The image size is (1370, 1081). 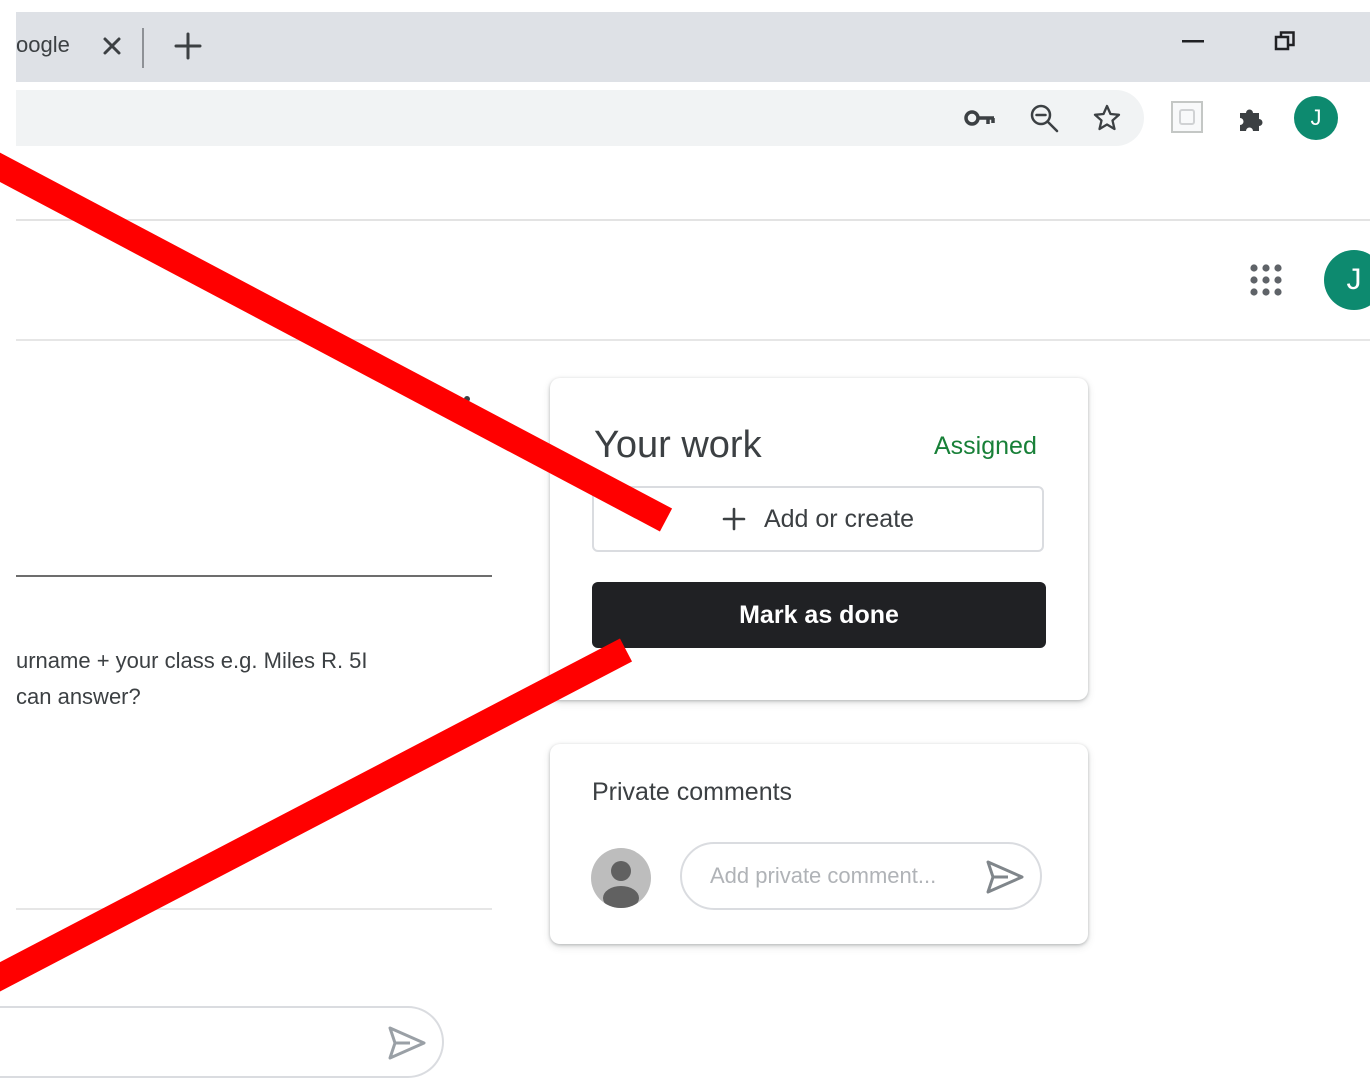 I want to click on extensions-button, so click(x=1251, y=118).